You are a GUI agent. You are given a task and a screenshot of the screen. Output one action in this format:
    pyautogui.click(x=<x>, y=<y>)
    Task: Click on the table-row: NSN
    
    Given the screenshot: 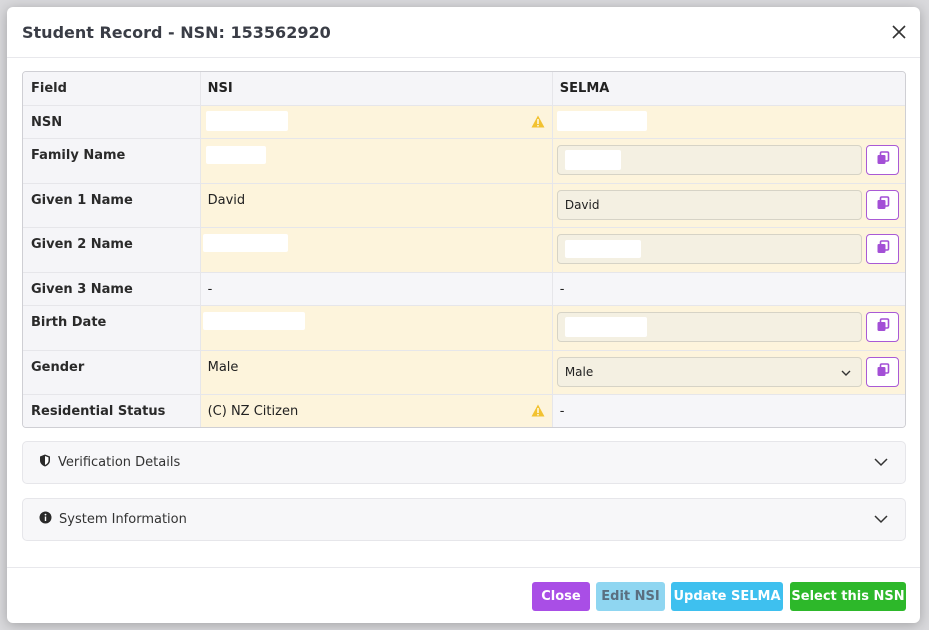 What is the action you would take?
    pyautogui.click(x=464, y=121)
    